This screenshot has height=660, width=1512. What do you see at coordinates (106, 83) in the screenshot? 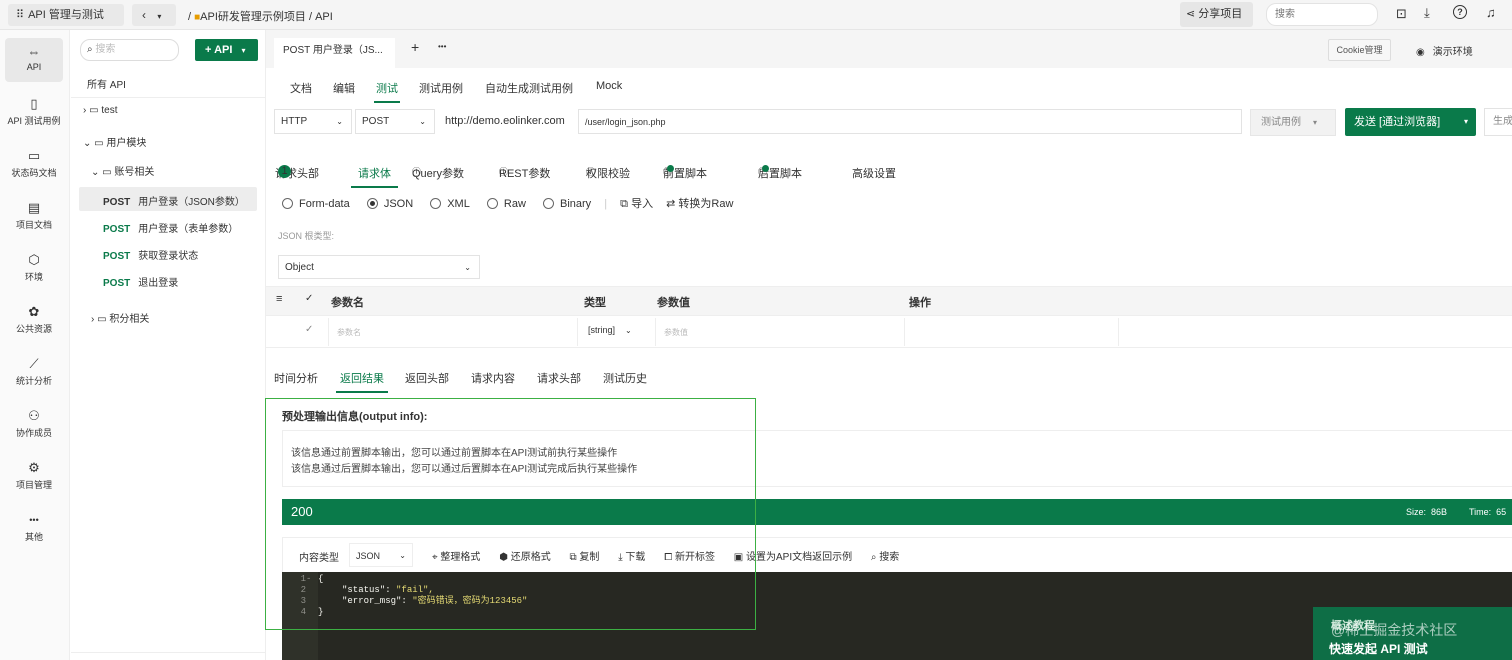
I see `all-api: 所有 API` at bounding box center [106, 83].